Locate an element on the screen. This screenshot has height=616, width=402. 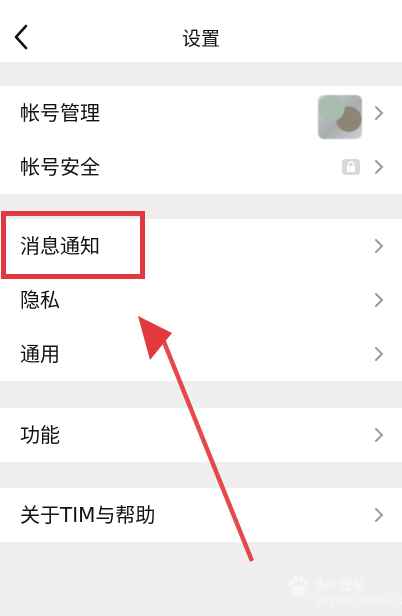
top-bar: 设置 is located at coordinates (201, 31).